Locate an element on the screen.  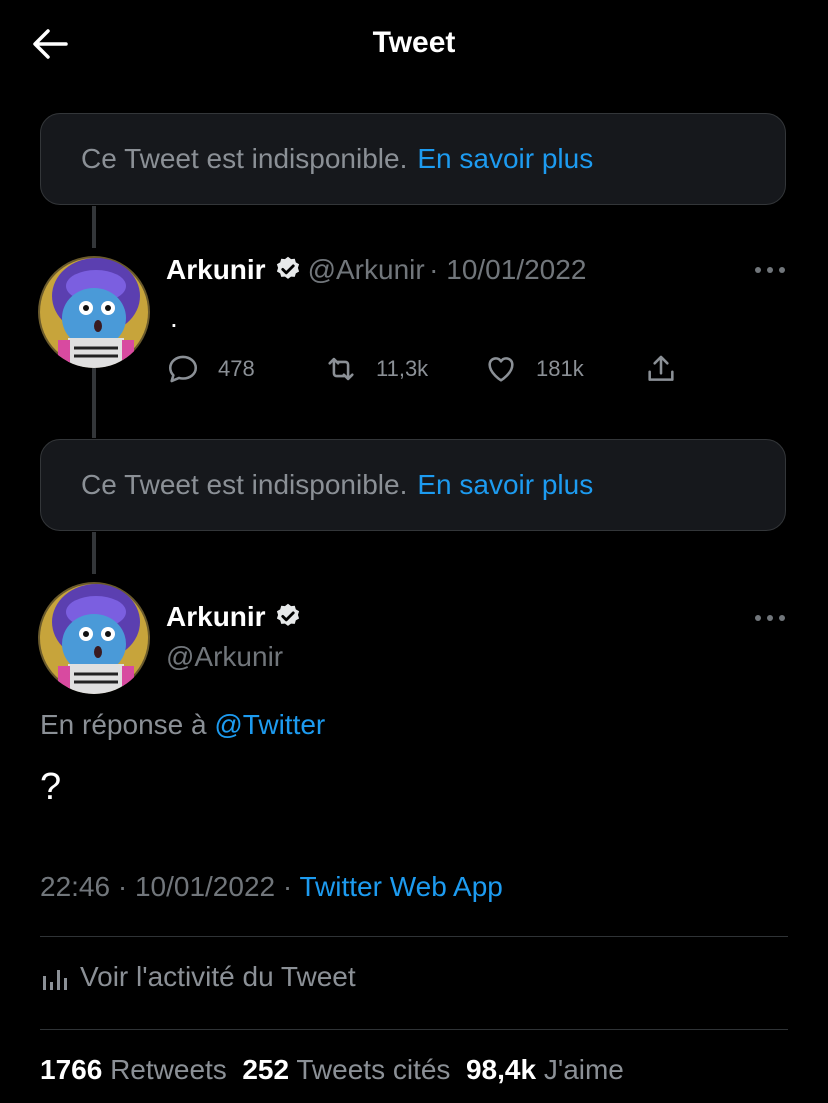
likes-label: J'aime is located at coordinates (583, 1069).